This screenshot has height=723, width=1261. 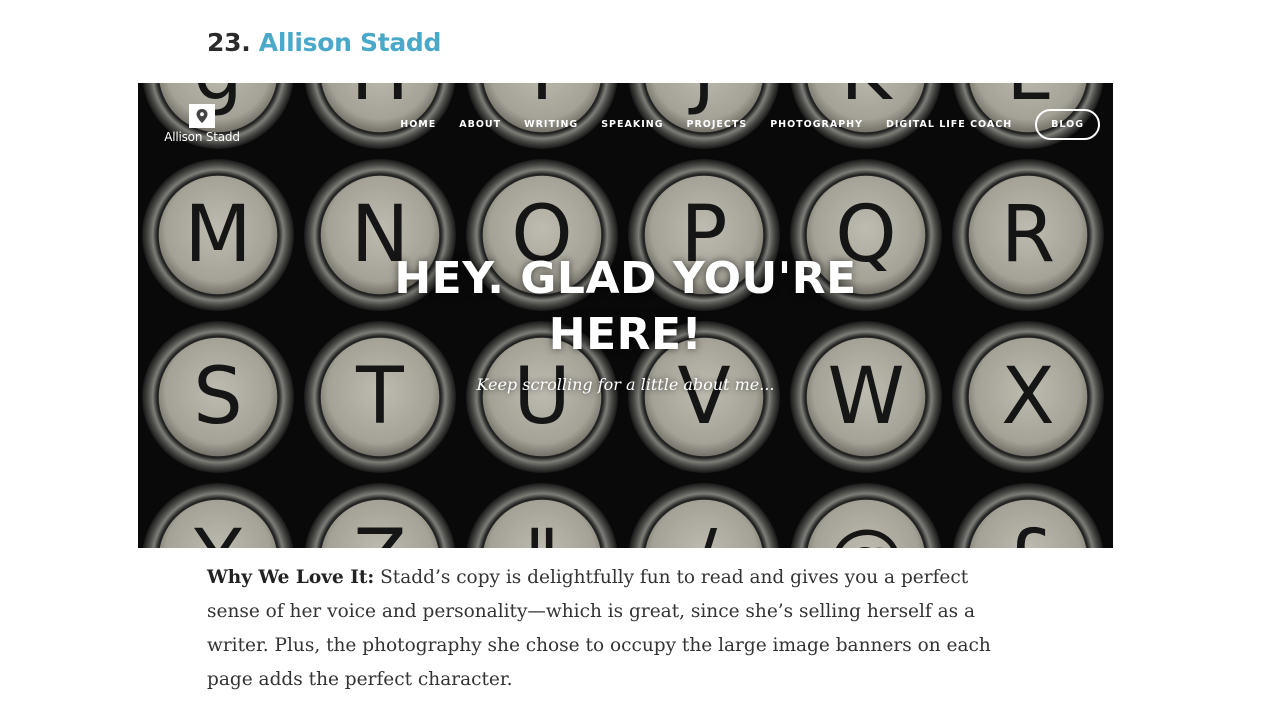 What do you see at coordinates (480, 124) in the screenshot?
I see `nav-about: ABOUT` at bounding box center [480, 124].